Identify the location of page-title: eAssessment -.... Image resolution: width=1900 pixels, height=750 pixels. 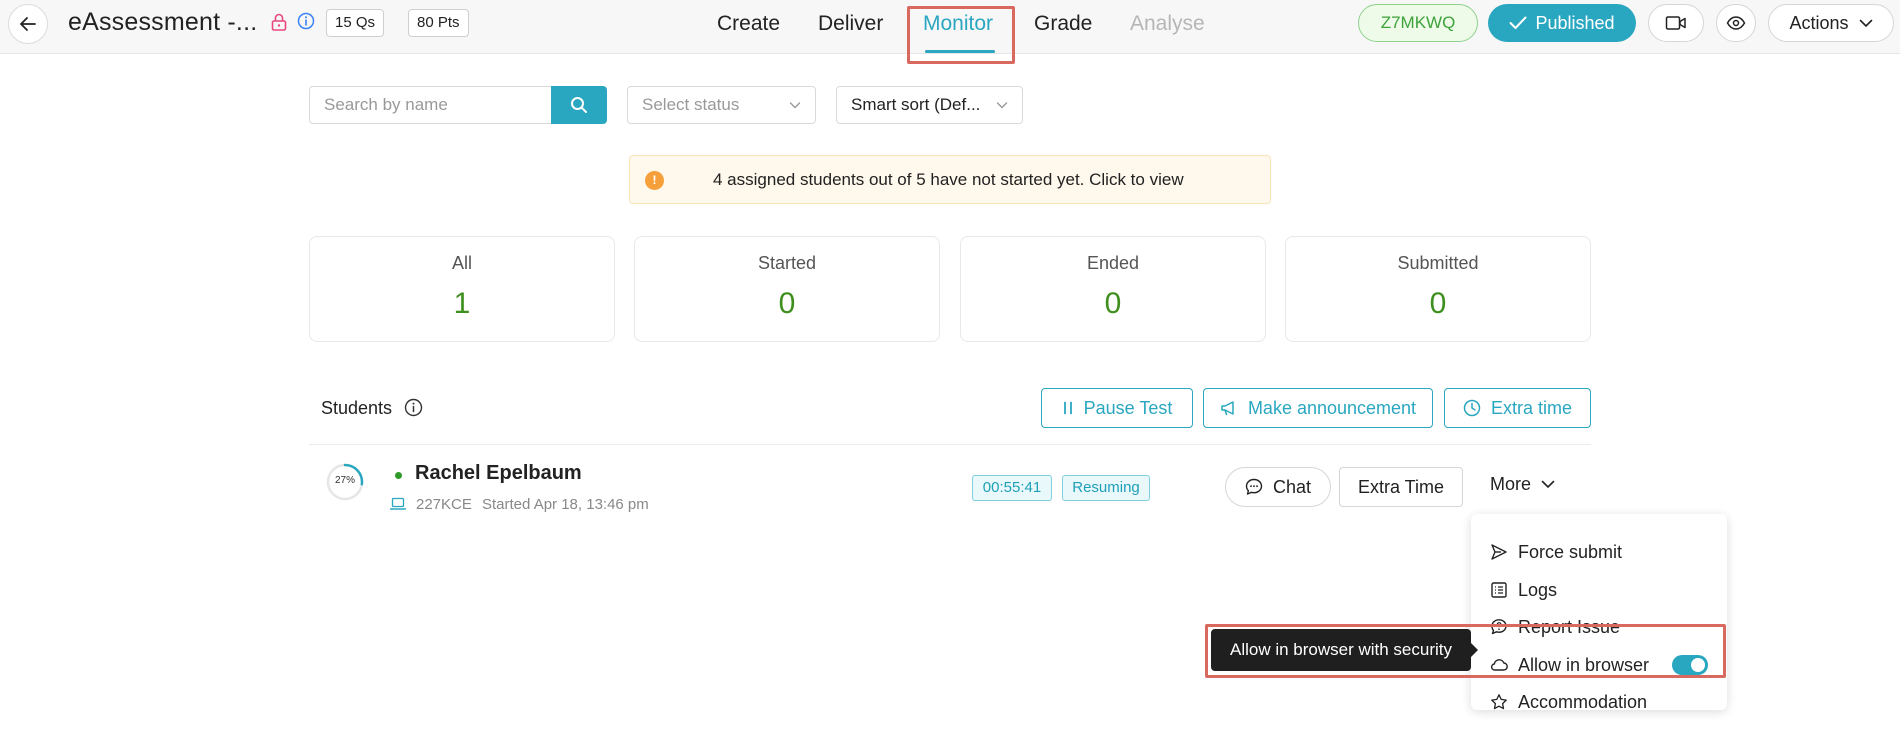
(163, 22).